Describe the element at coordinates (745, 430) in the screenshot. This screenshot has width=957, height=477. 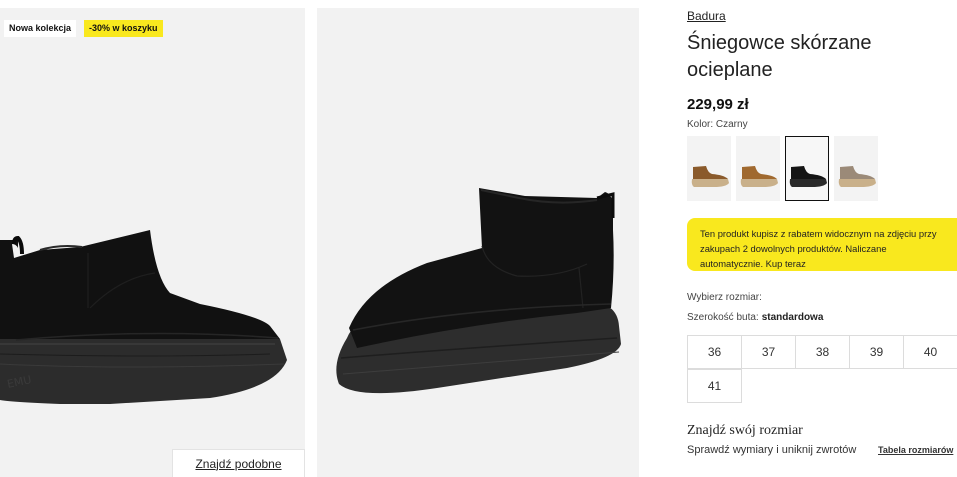
I see `find-your-size-heading: Znajdź swój rozmiar` at that location.